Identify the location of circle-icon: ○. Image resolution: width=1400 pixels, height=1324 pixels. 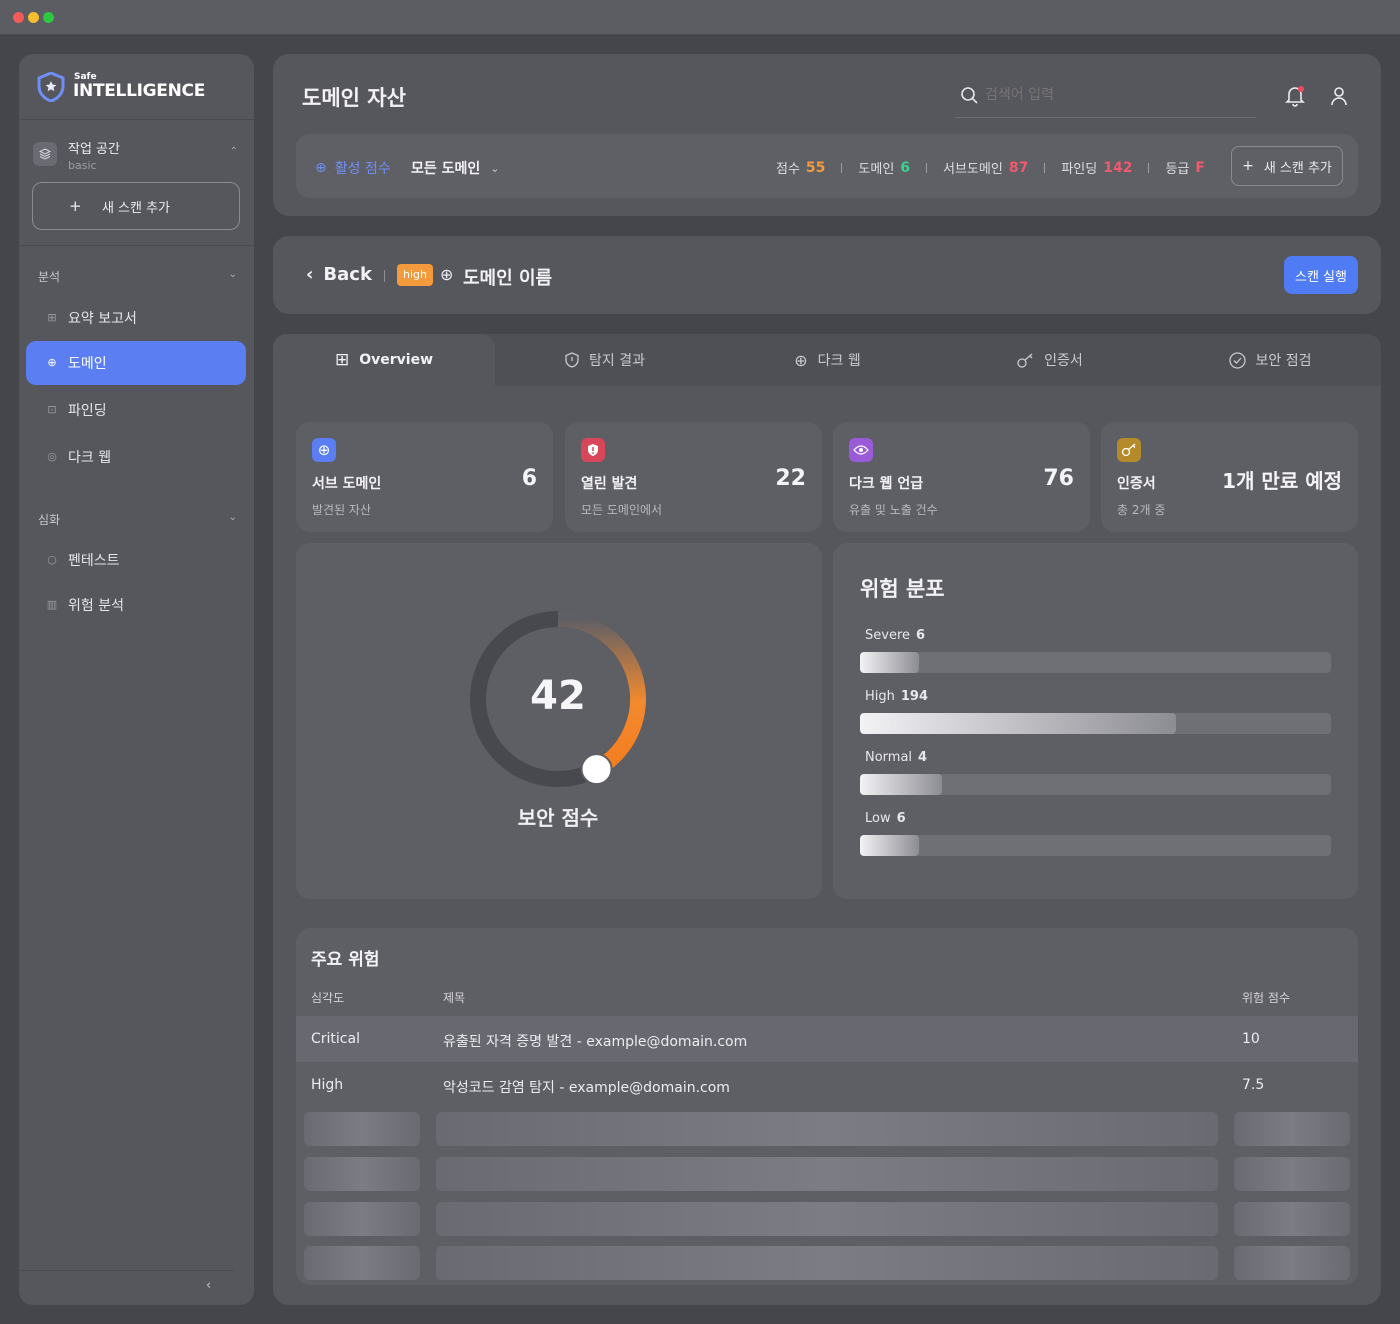
(52, 559).